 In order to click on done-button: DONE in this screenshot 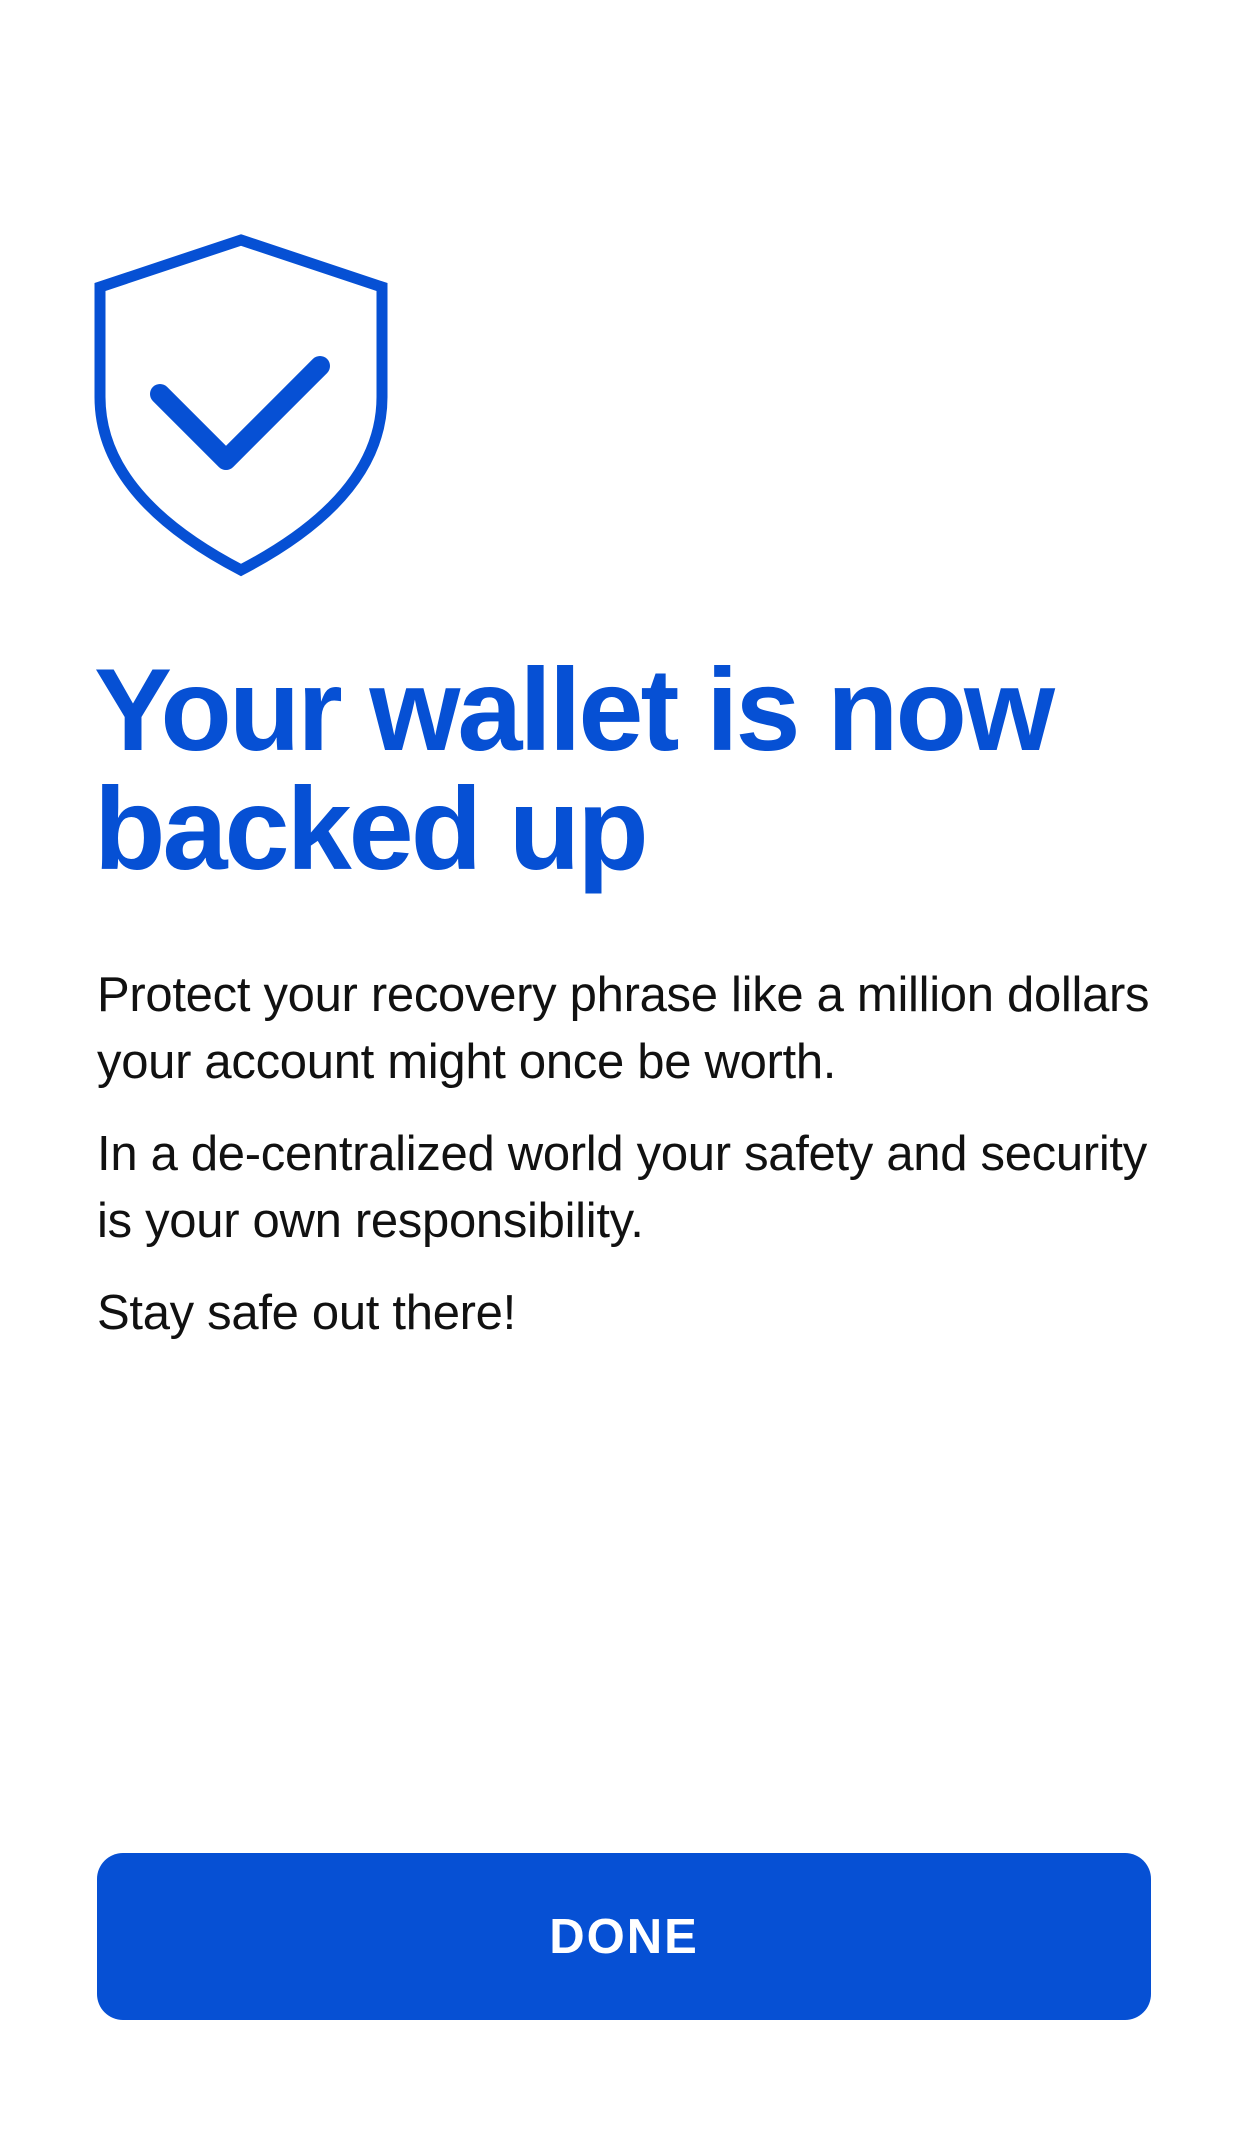, I will do `click(624, 1936)`.